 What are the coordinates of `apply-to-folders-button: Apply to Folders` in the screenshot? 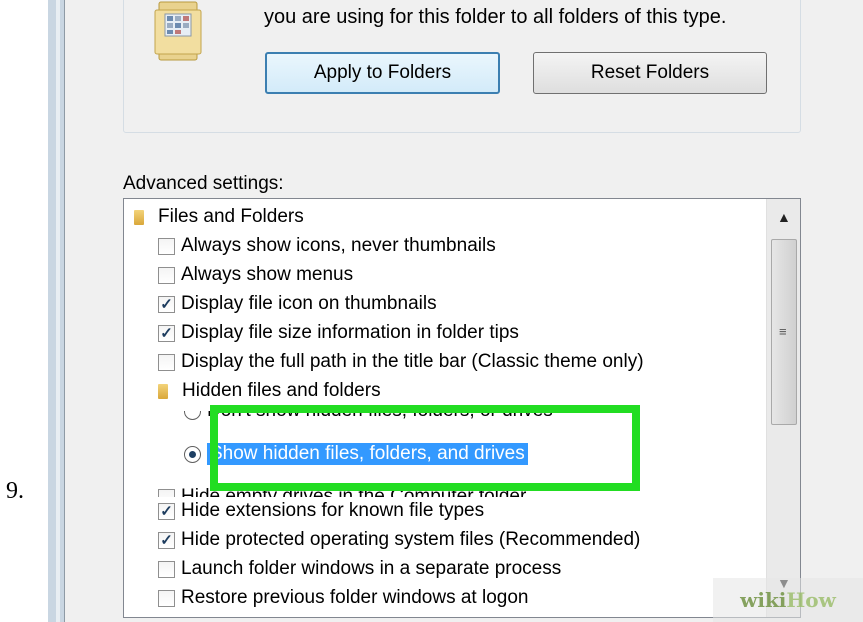 It's located at (382, 73).